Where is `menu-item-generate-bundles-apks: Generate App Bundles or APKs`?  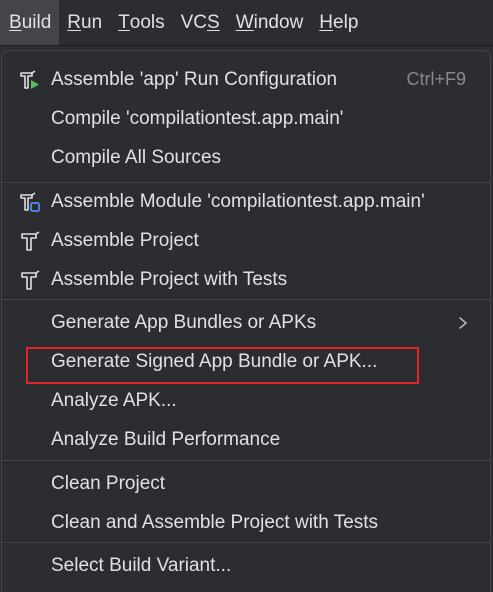 menu-item-generate-bundles-apks: Generate App Bundles or APKs is located at coordinates (246, 322).